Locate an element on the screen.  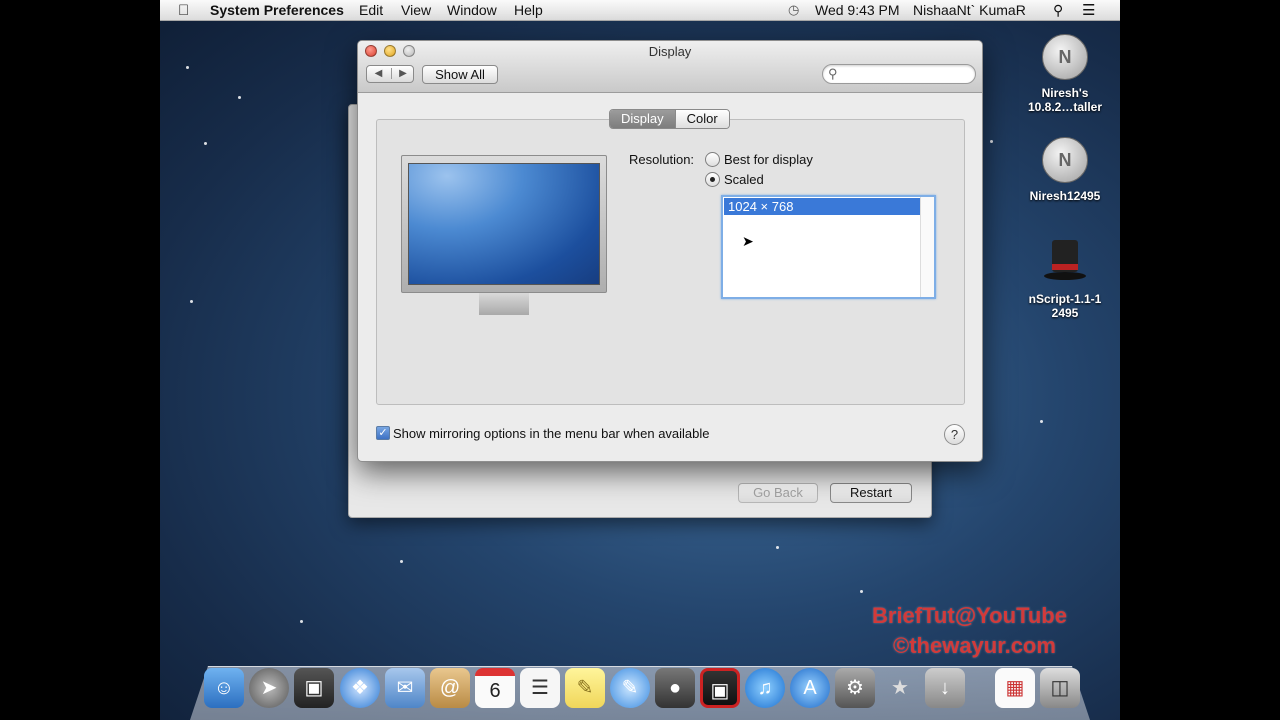
mail-icon: ✉ is located at coordinates (405, 688).